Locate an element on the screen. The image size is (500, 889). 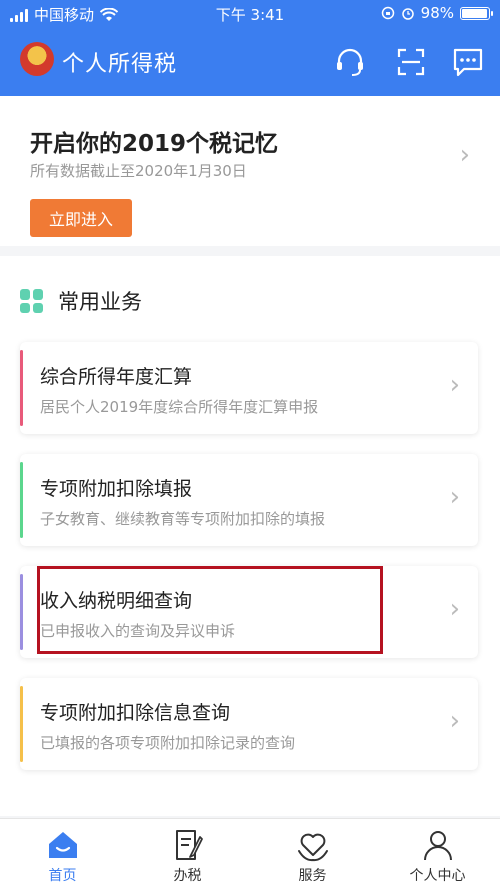
service-card-deduction-info-query: 专项附加扣除信息查询 已填报的各项专项附加扣除记录的查询 › is located at coordinates (249, 724).